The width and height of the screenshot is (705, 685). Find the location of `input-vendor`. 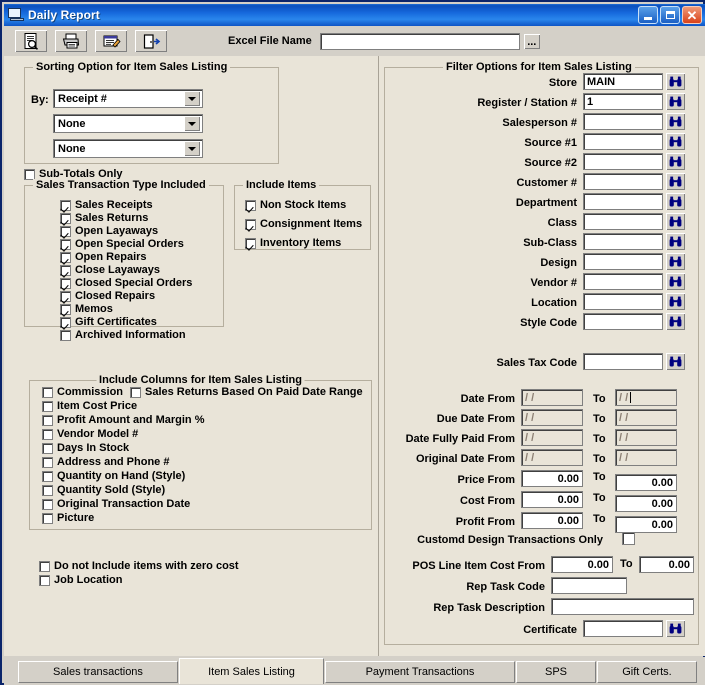

input-vendor is located at coordinates (623, 281).